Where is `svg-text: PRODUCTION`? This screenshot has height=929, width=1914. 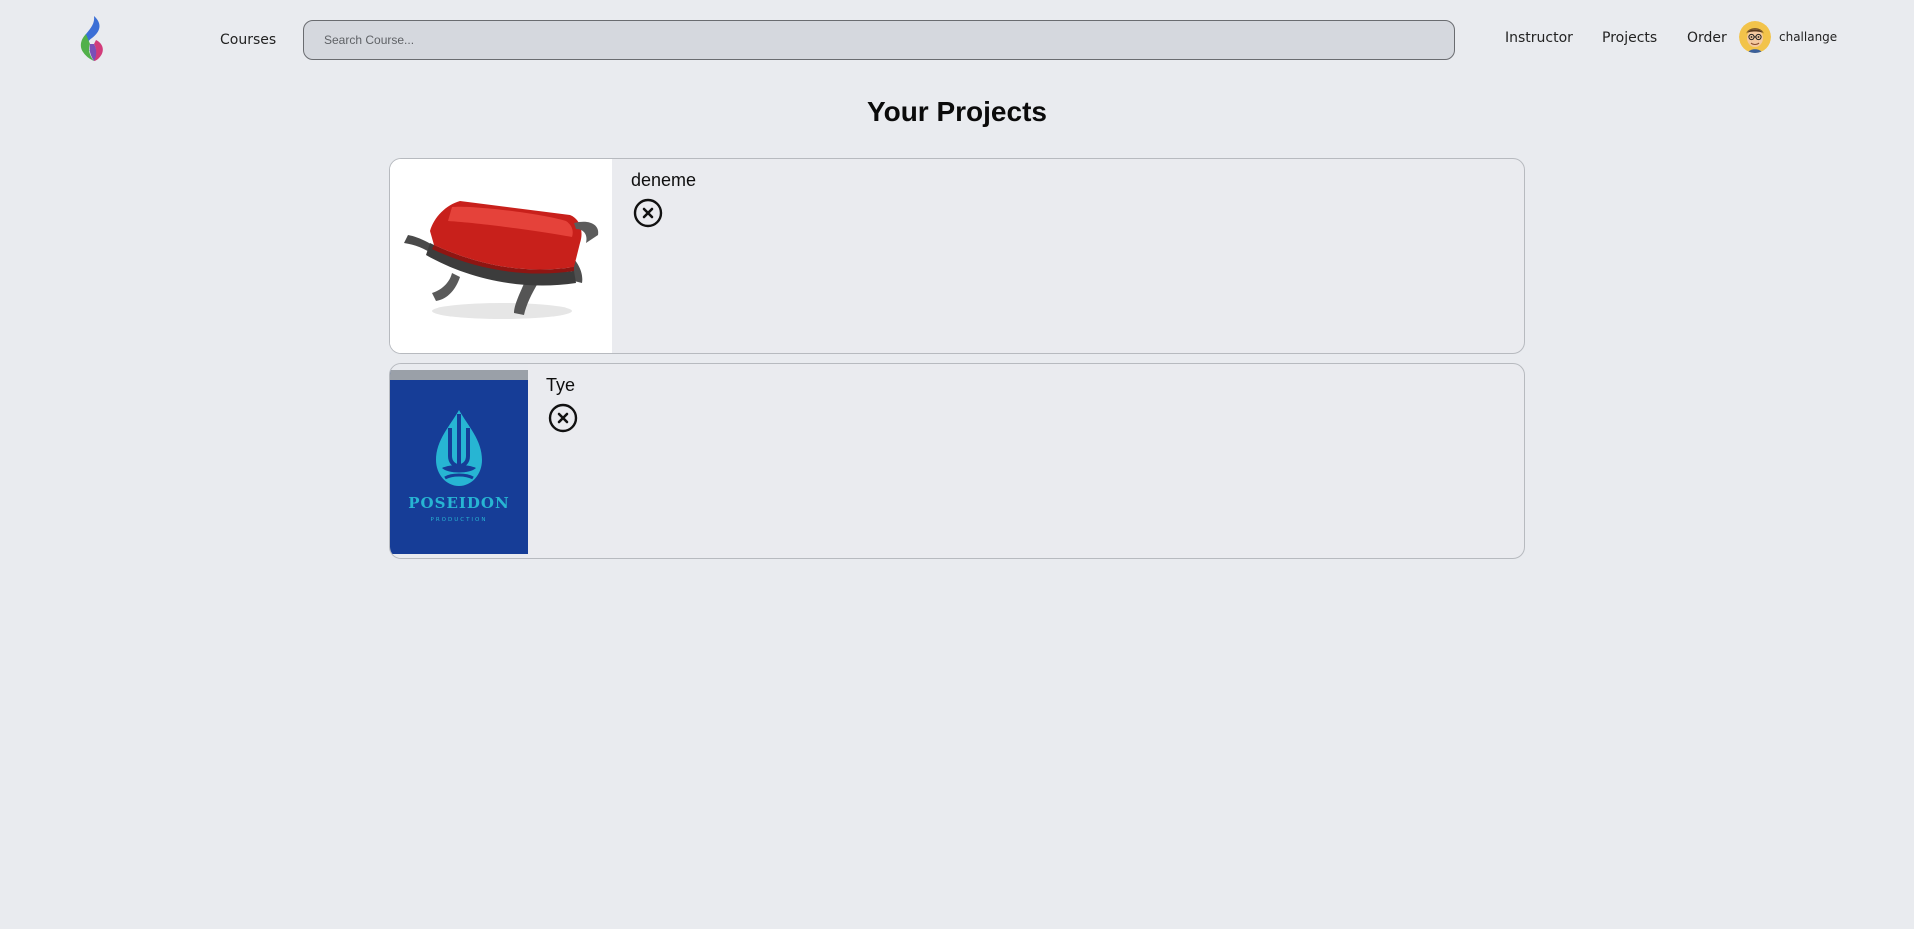
svg-text: PRODUCTION is located at coordinates (459, 520).